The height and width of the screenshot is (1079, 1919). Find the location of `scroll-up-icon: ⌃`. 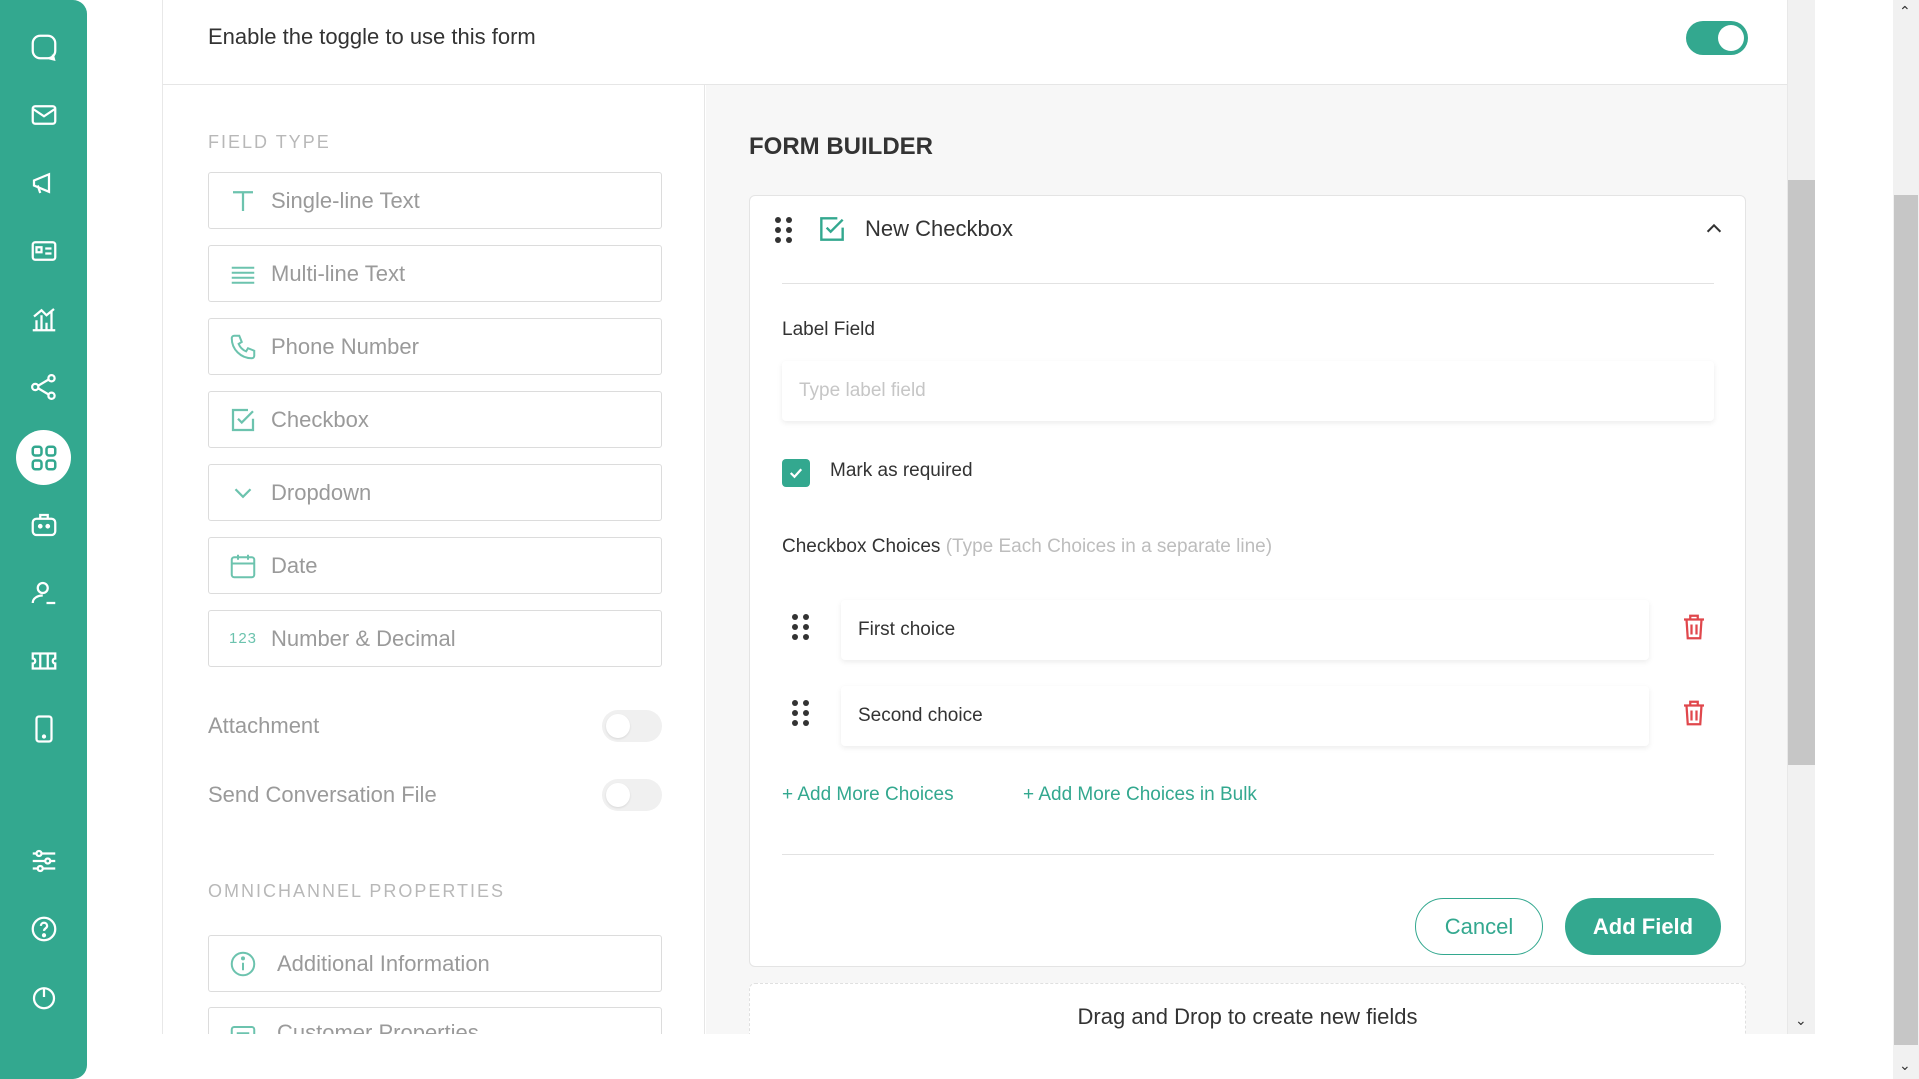

scroll-up-icon: ⌃ is located at coordinates (1905, 11).